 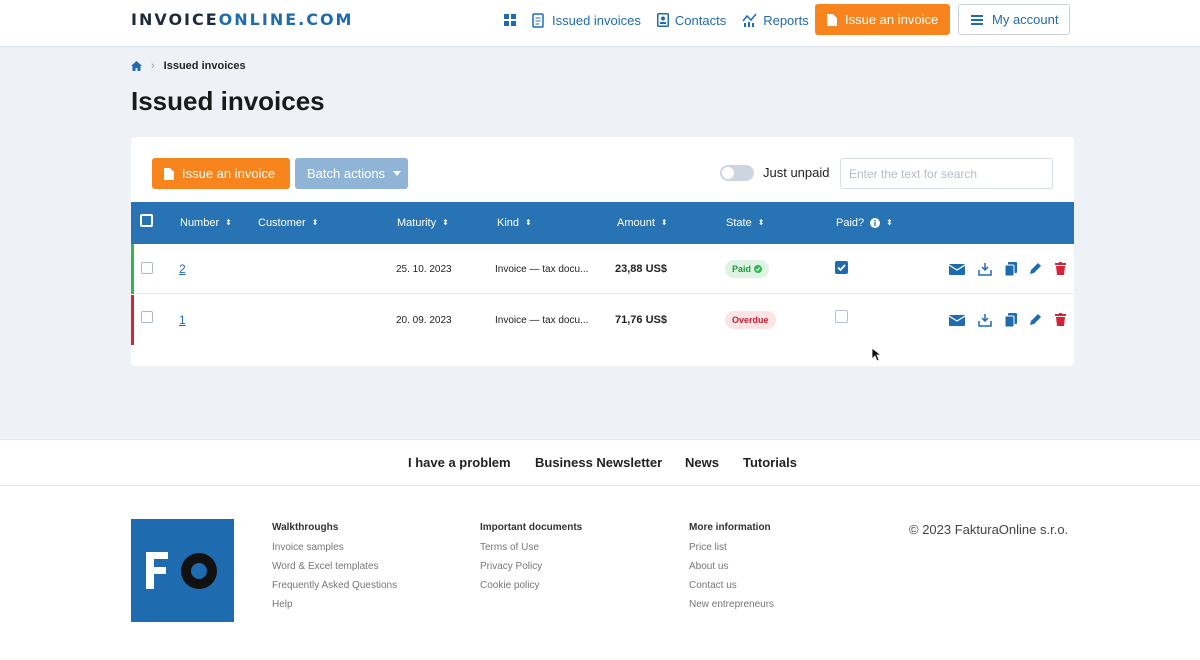 What do you see at coordinates (702, 462) in the screenshot?
I see `nav-link-news: News` at bounding box center [702, 462].